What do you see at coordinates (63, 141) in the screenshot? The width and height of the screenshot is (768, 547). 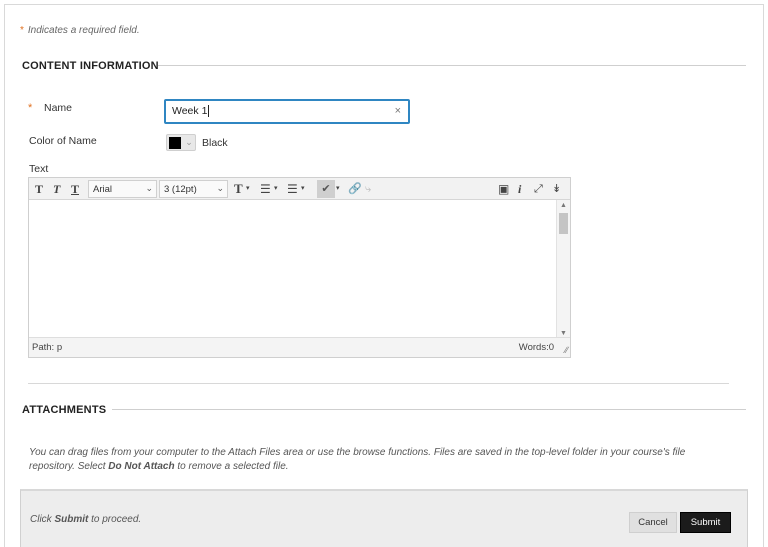 I see `color-of-name-label: Color of Name` at bounding box center [63, 141].